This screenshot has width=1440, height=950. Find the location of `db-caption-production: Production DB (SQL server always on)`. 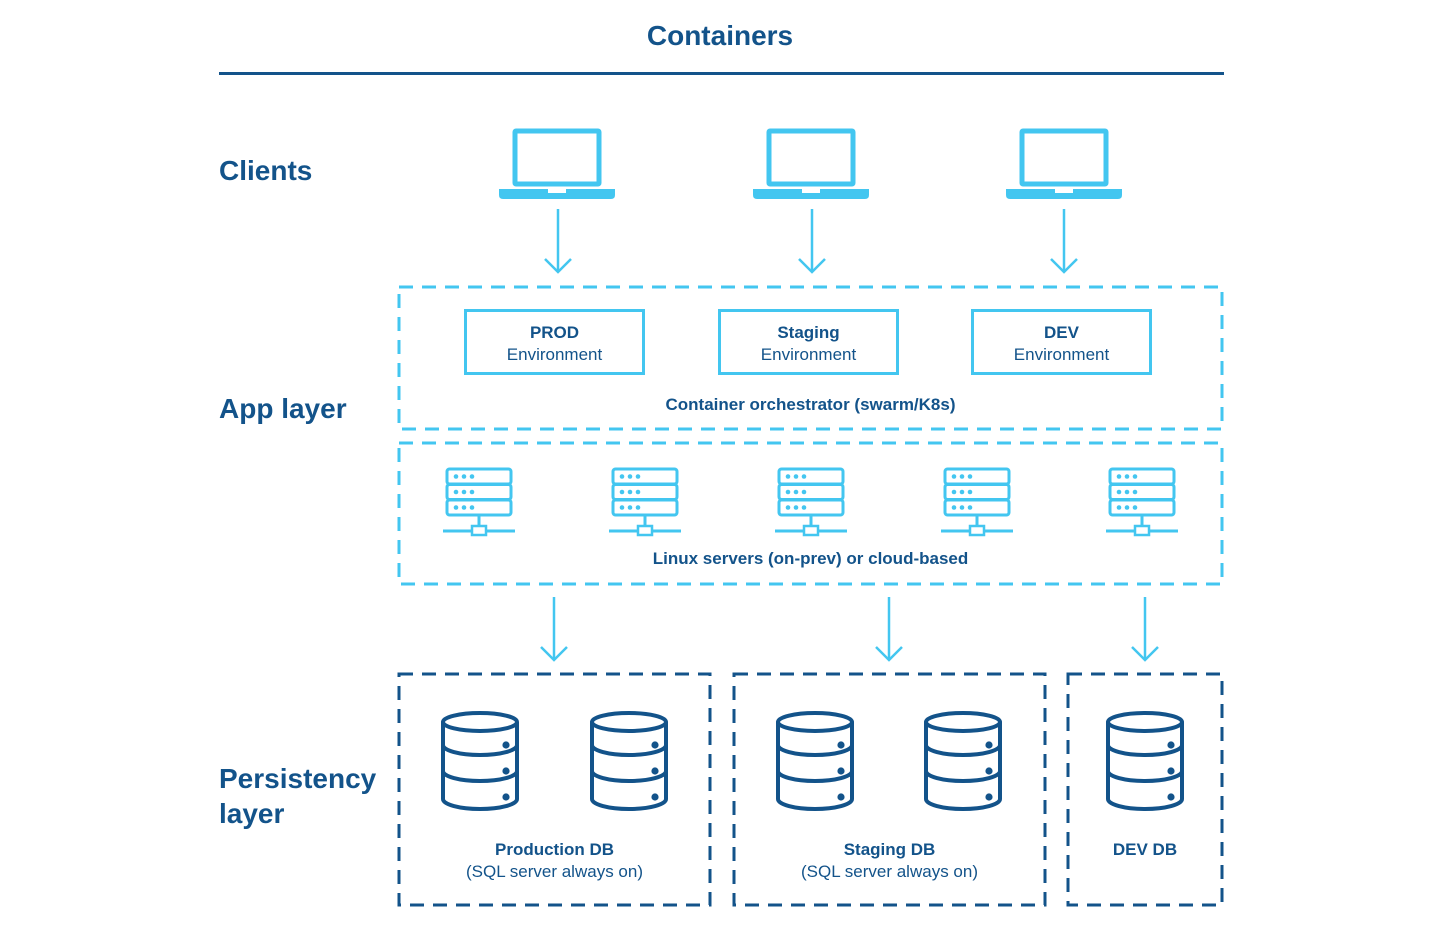

db-caption-production: Production DB (SQL server always on) is located at coordinates (554, 861).